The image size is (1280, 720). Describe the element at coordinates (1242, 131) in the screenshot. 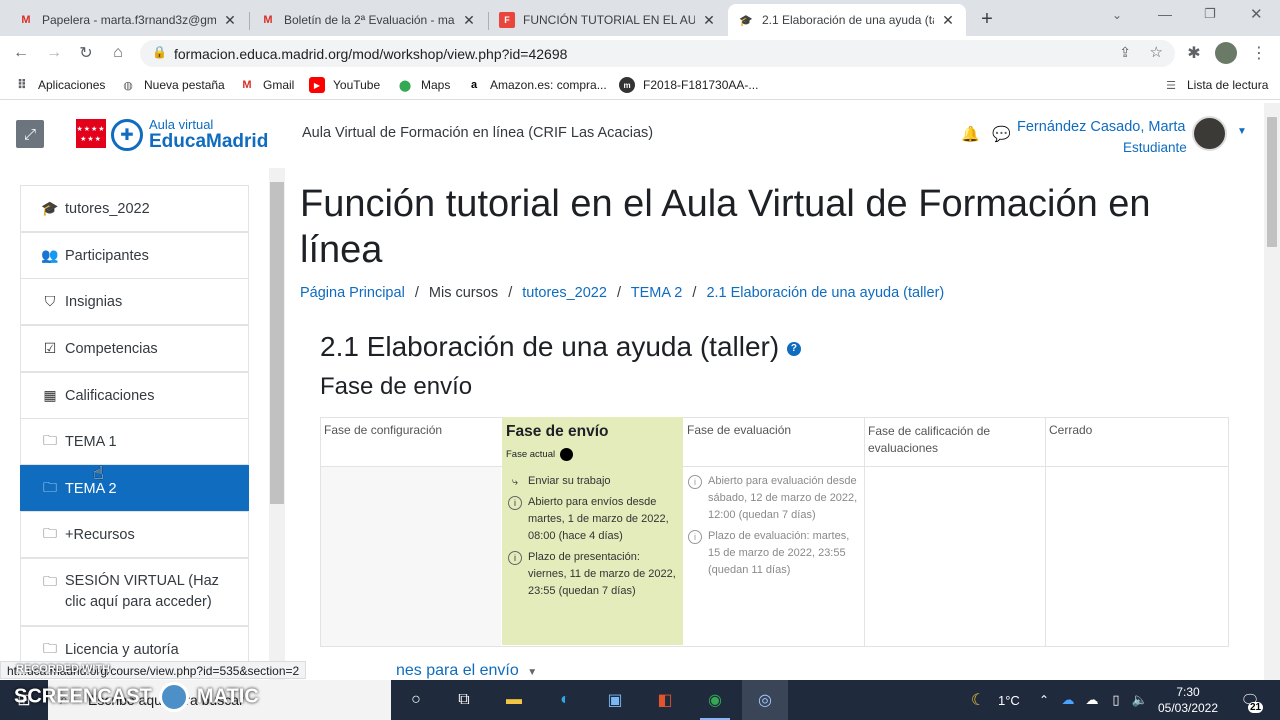

I see `user-menu-caret-icon: ▼` at that location.